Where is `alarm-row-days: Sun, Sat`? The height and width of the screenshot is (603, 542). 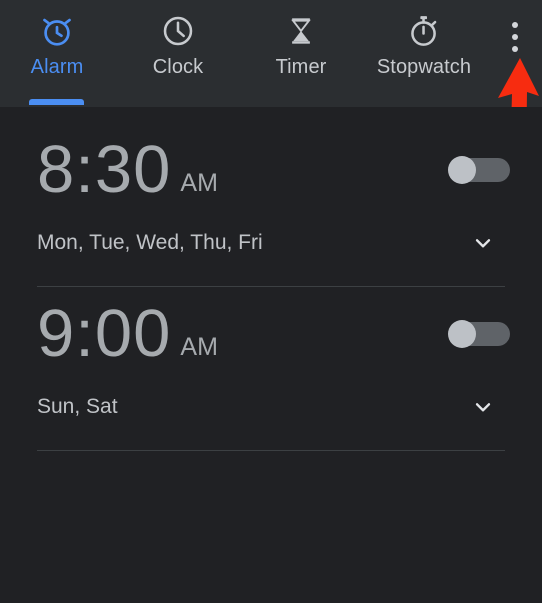
alarm-row-days: Sun, Sat is located at coordinates (271, 407).